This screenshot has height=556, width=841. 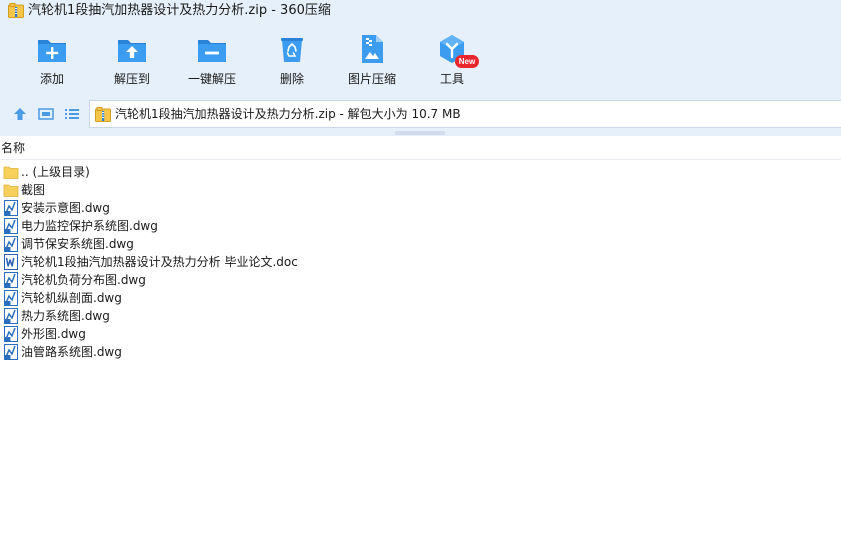 I want to click on tools-label: 工具, so click(x=451, y=79).